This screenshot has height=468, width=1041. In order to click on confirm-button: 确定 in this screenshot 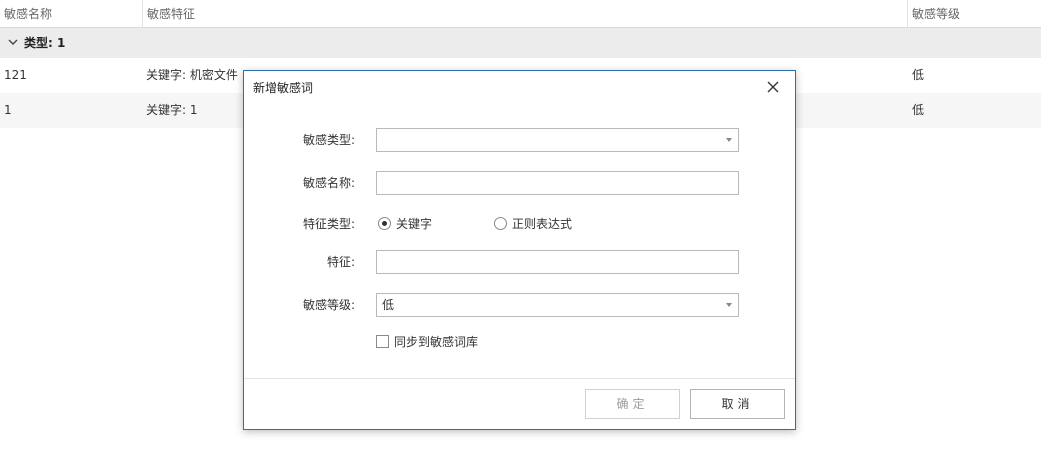, I will do `click(632, 404)`.